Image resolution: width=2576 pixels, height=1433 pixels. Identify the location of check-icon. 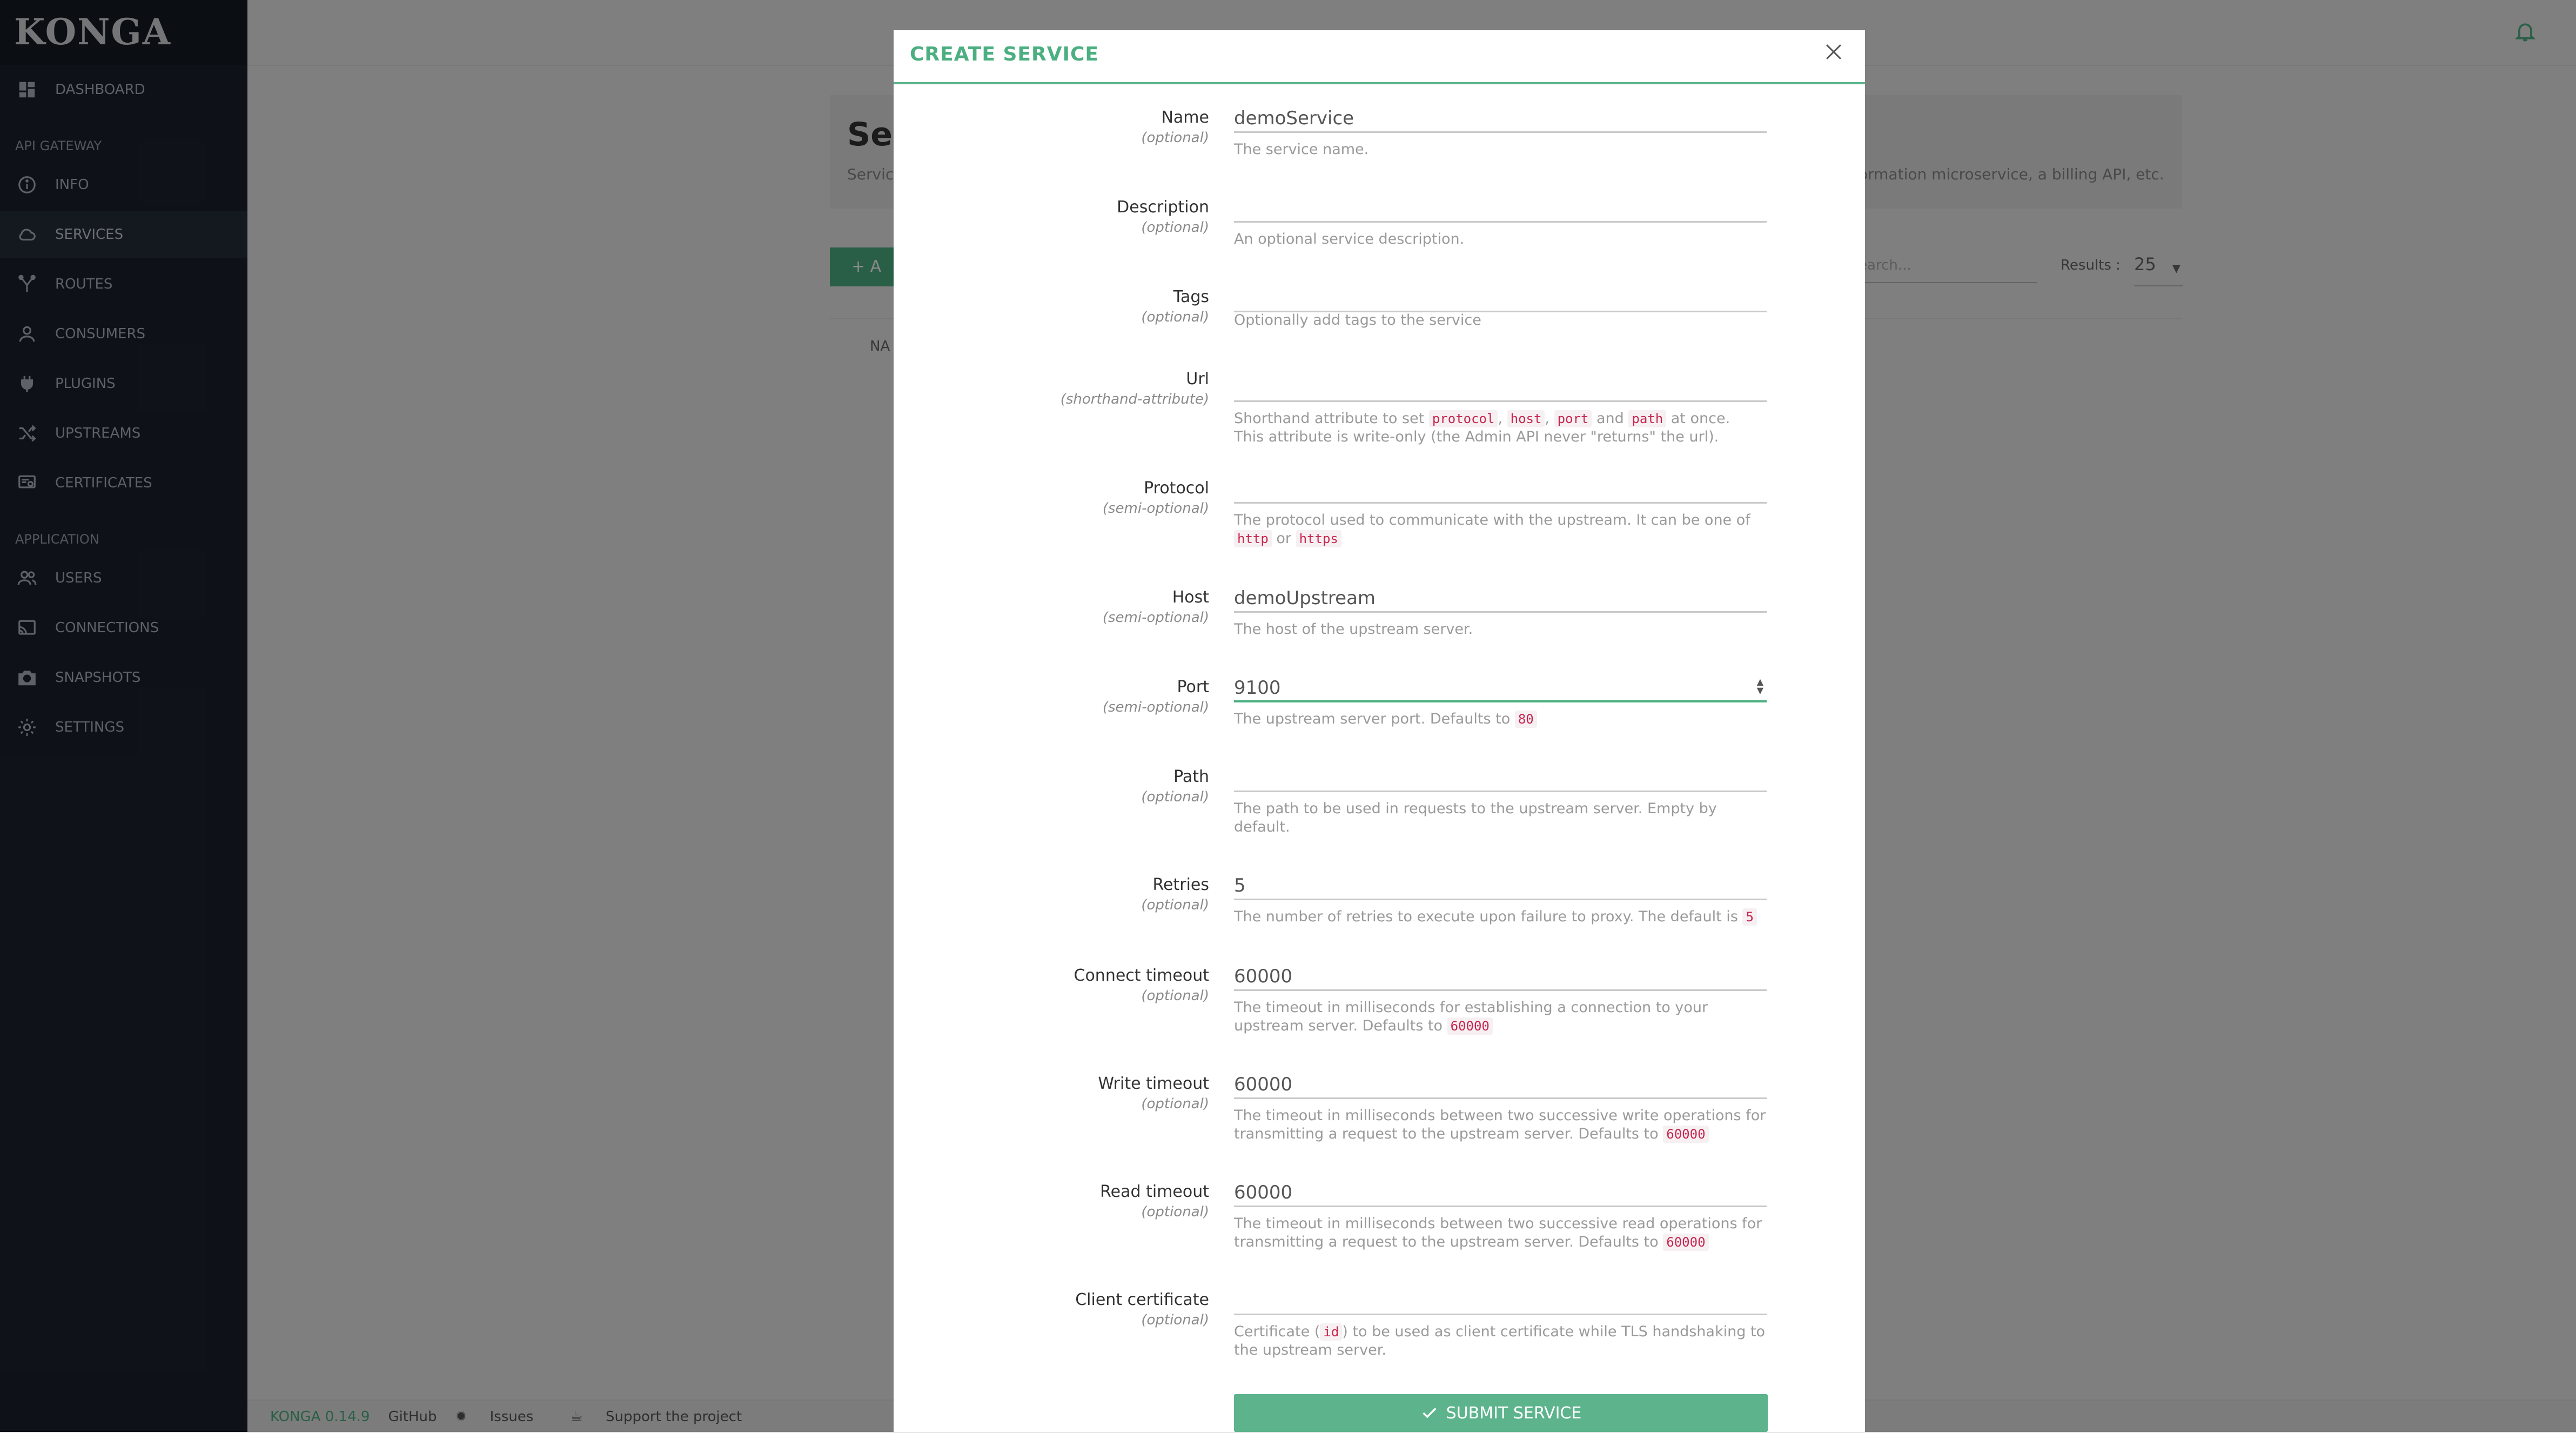
(1430, 1413).